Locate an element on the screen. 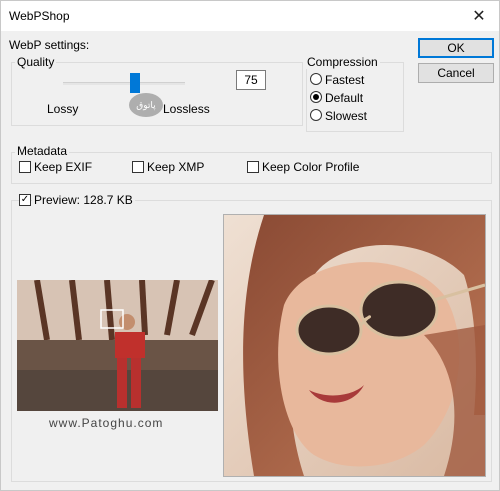 The height and width of the screenshot is (491, 500). patoghu-logo: پاتوق is located at coordinates (146, 105).